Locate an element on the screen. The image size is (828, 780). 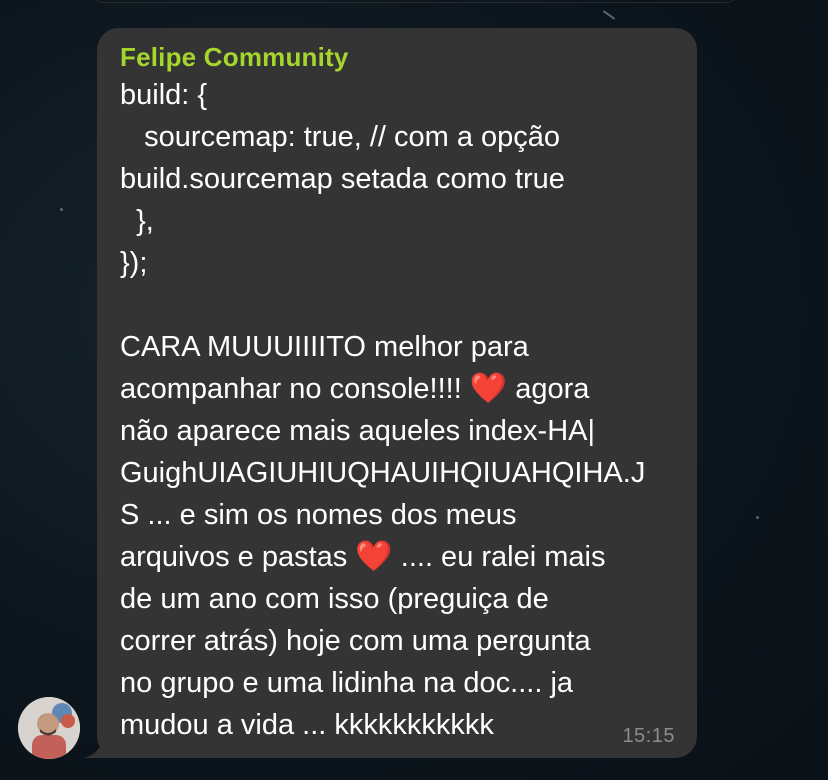
message-line: arquivos e pastas ❤️ .... eu ralei mais is located at coordinates (397, 557).